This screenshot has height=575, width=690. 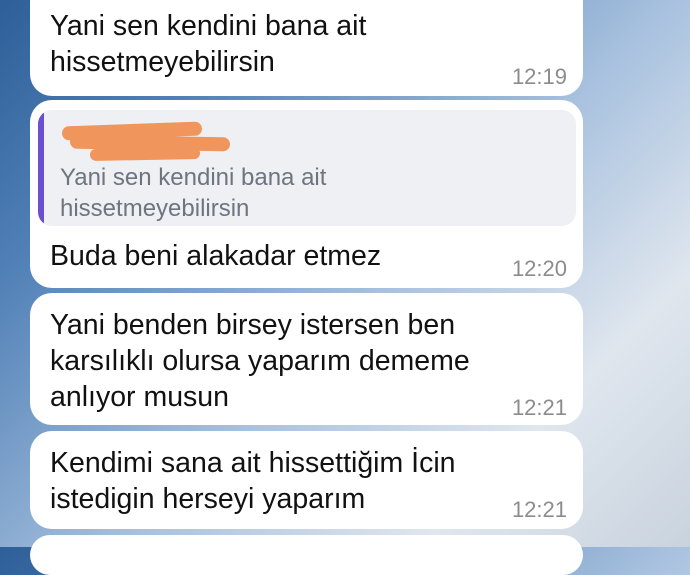 I want to click on message-time: 12:20, so click(x=539, y=268).